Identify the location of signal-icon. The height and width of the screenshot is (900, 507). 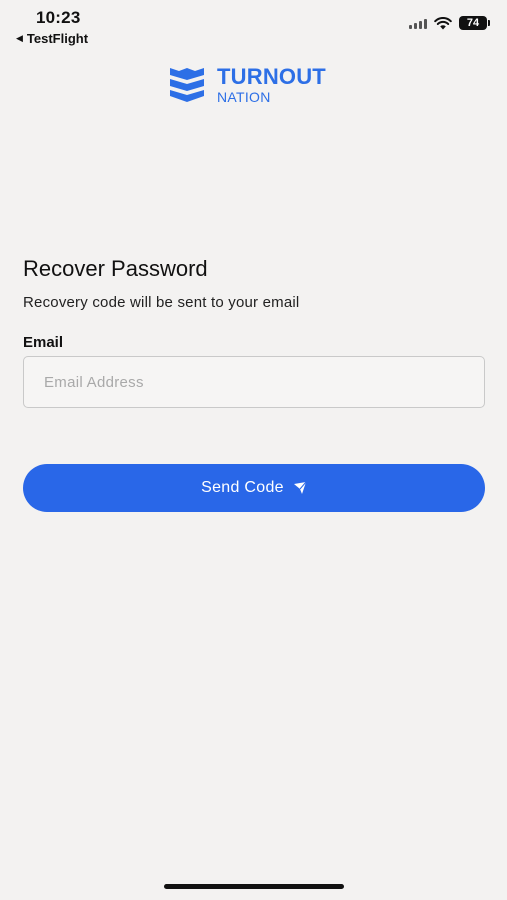
(418, 23).